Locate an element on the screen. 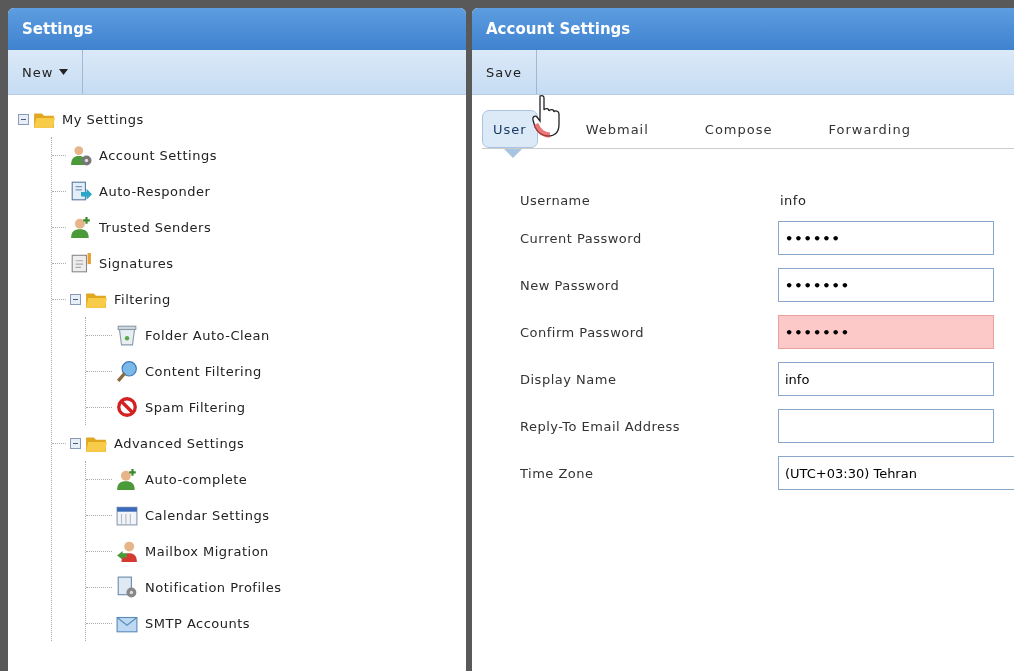 This screenshot has width=1014, height=671. person-arrow-icon is located at coordinates (127, 551).